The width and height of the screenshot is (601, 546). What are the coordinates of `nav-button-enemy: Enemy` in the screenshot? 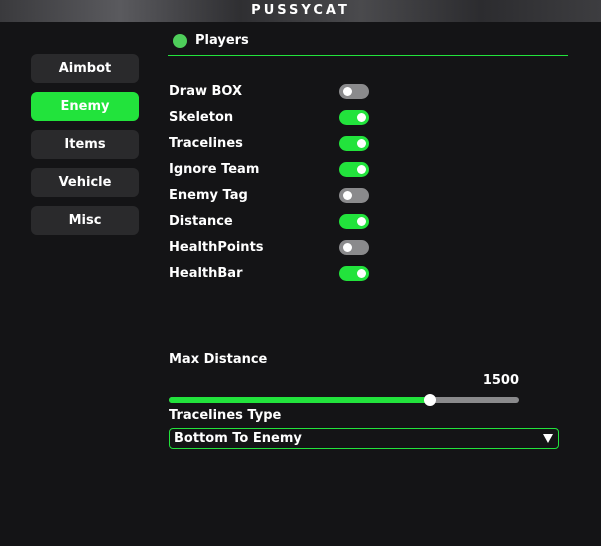 It's located at (85, 106).